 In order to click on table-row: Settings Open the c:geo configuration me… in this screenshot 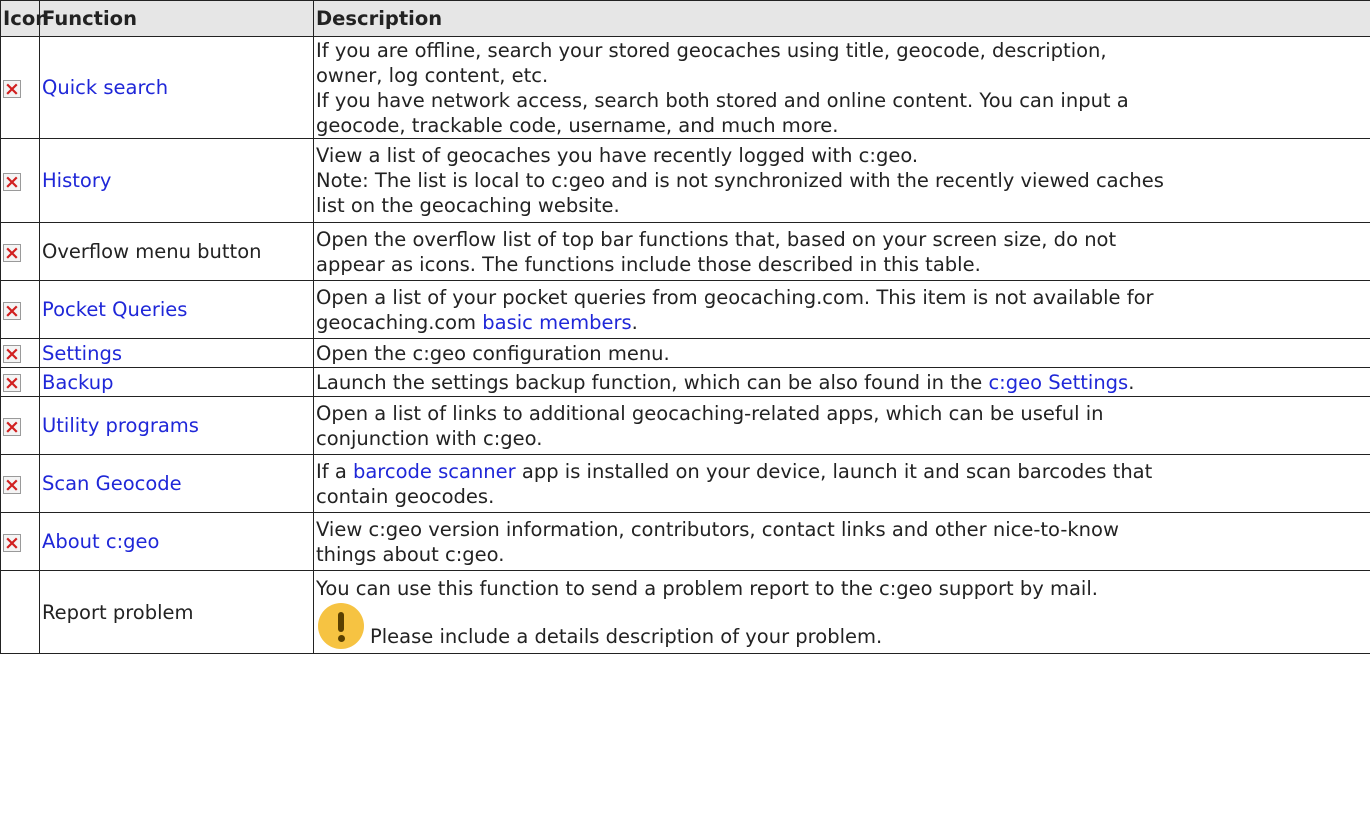, I will do `click(685, 353)`.